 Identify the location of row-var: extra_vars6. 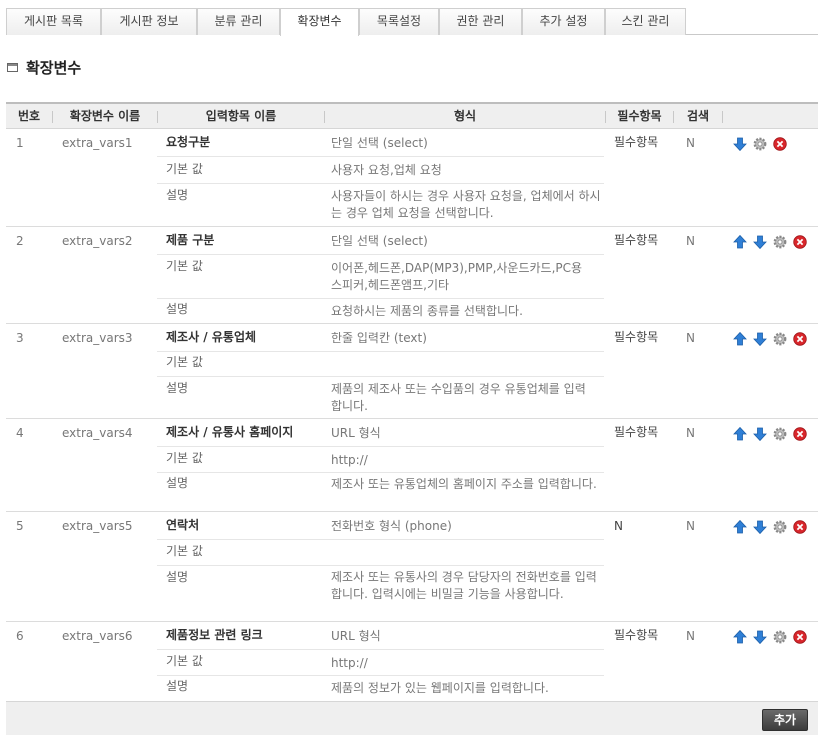
(97, 636).